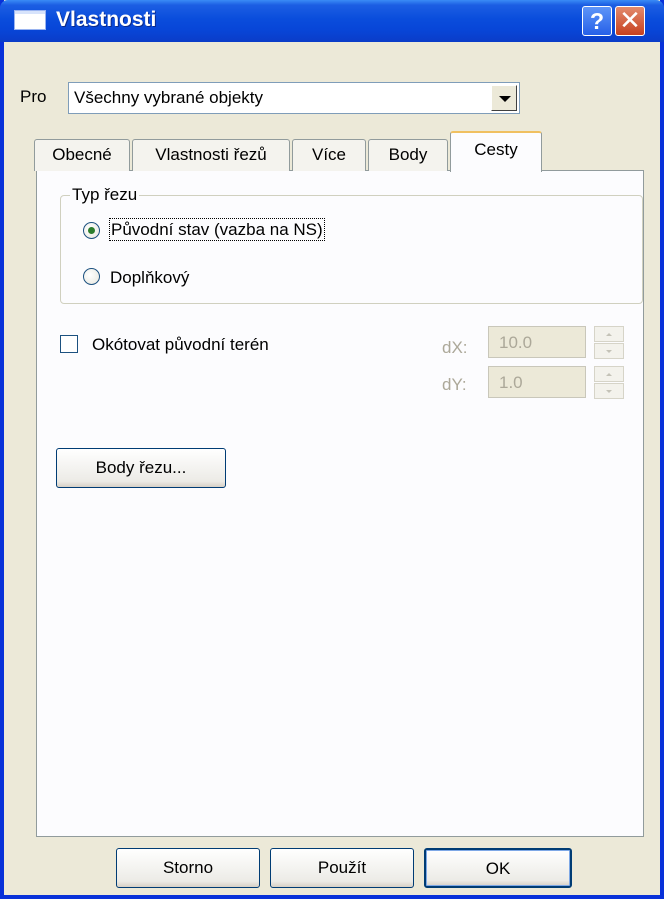 The height and width of the screenshot is (899, 664). I want to click on ok-button: OK, so click(498, 868).